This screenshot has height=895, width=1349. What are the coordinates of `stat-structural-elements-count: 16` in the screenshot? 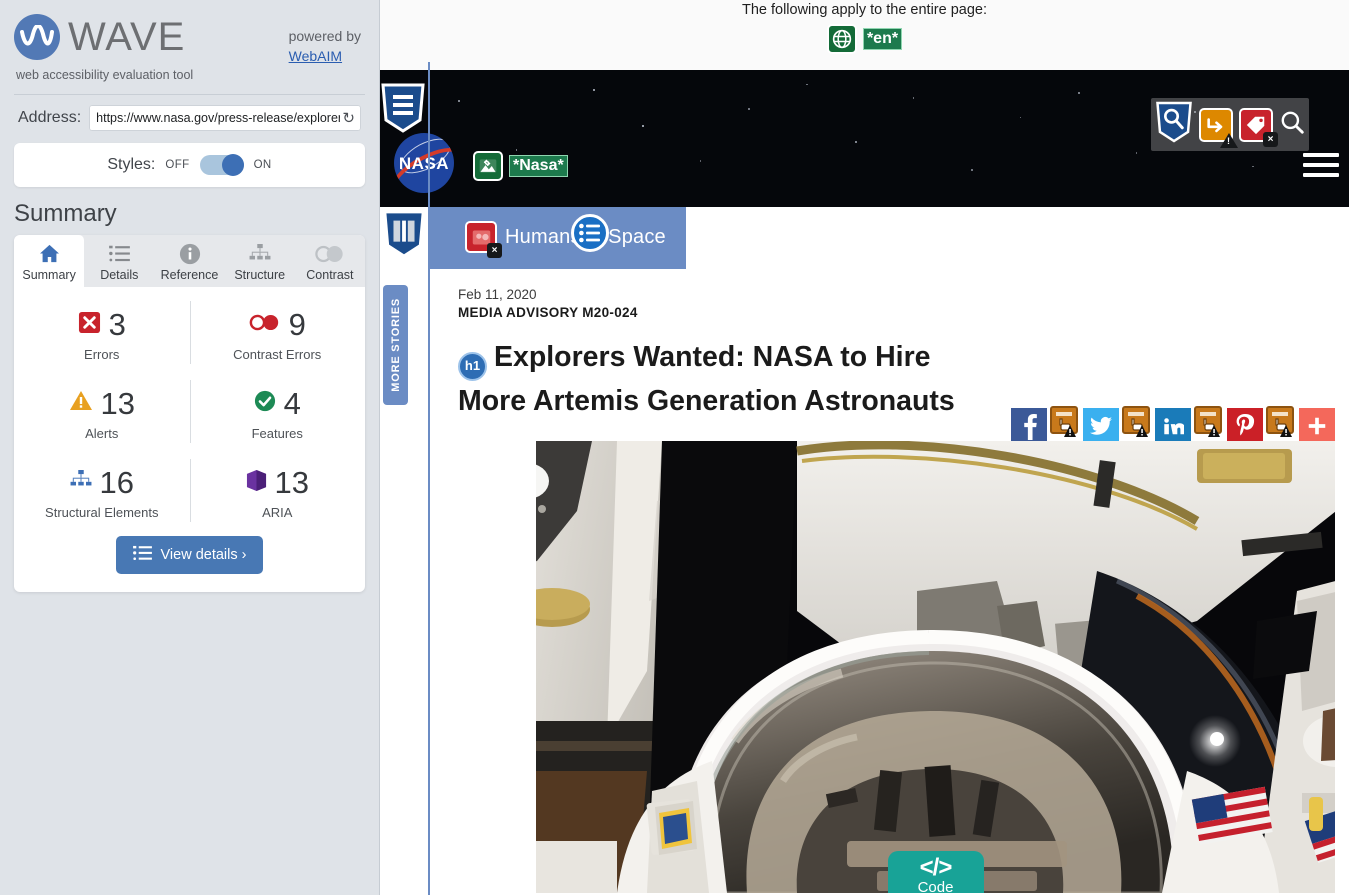 It's located at (116, 482).